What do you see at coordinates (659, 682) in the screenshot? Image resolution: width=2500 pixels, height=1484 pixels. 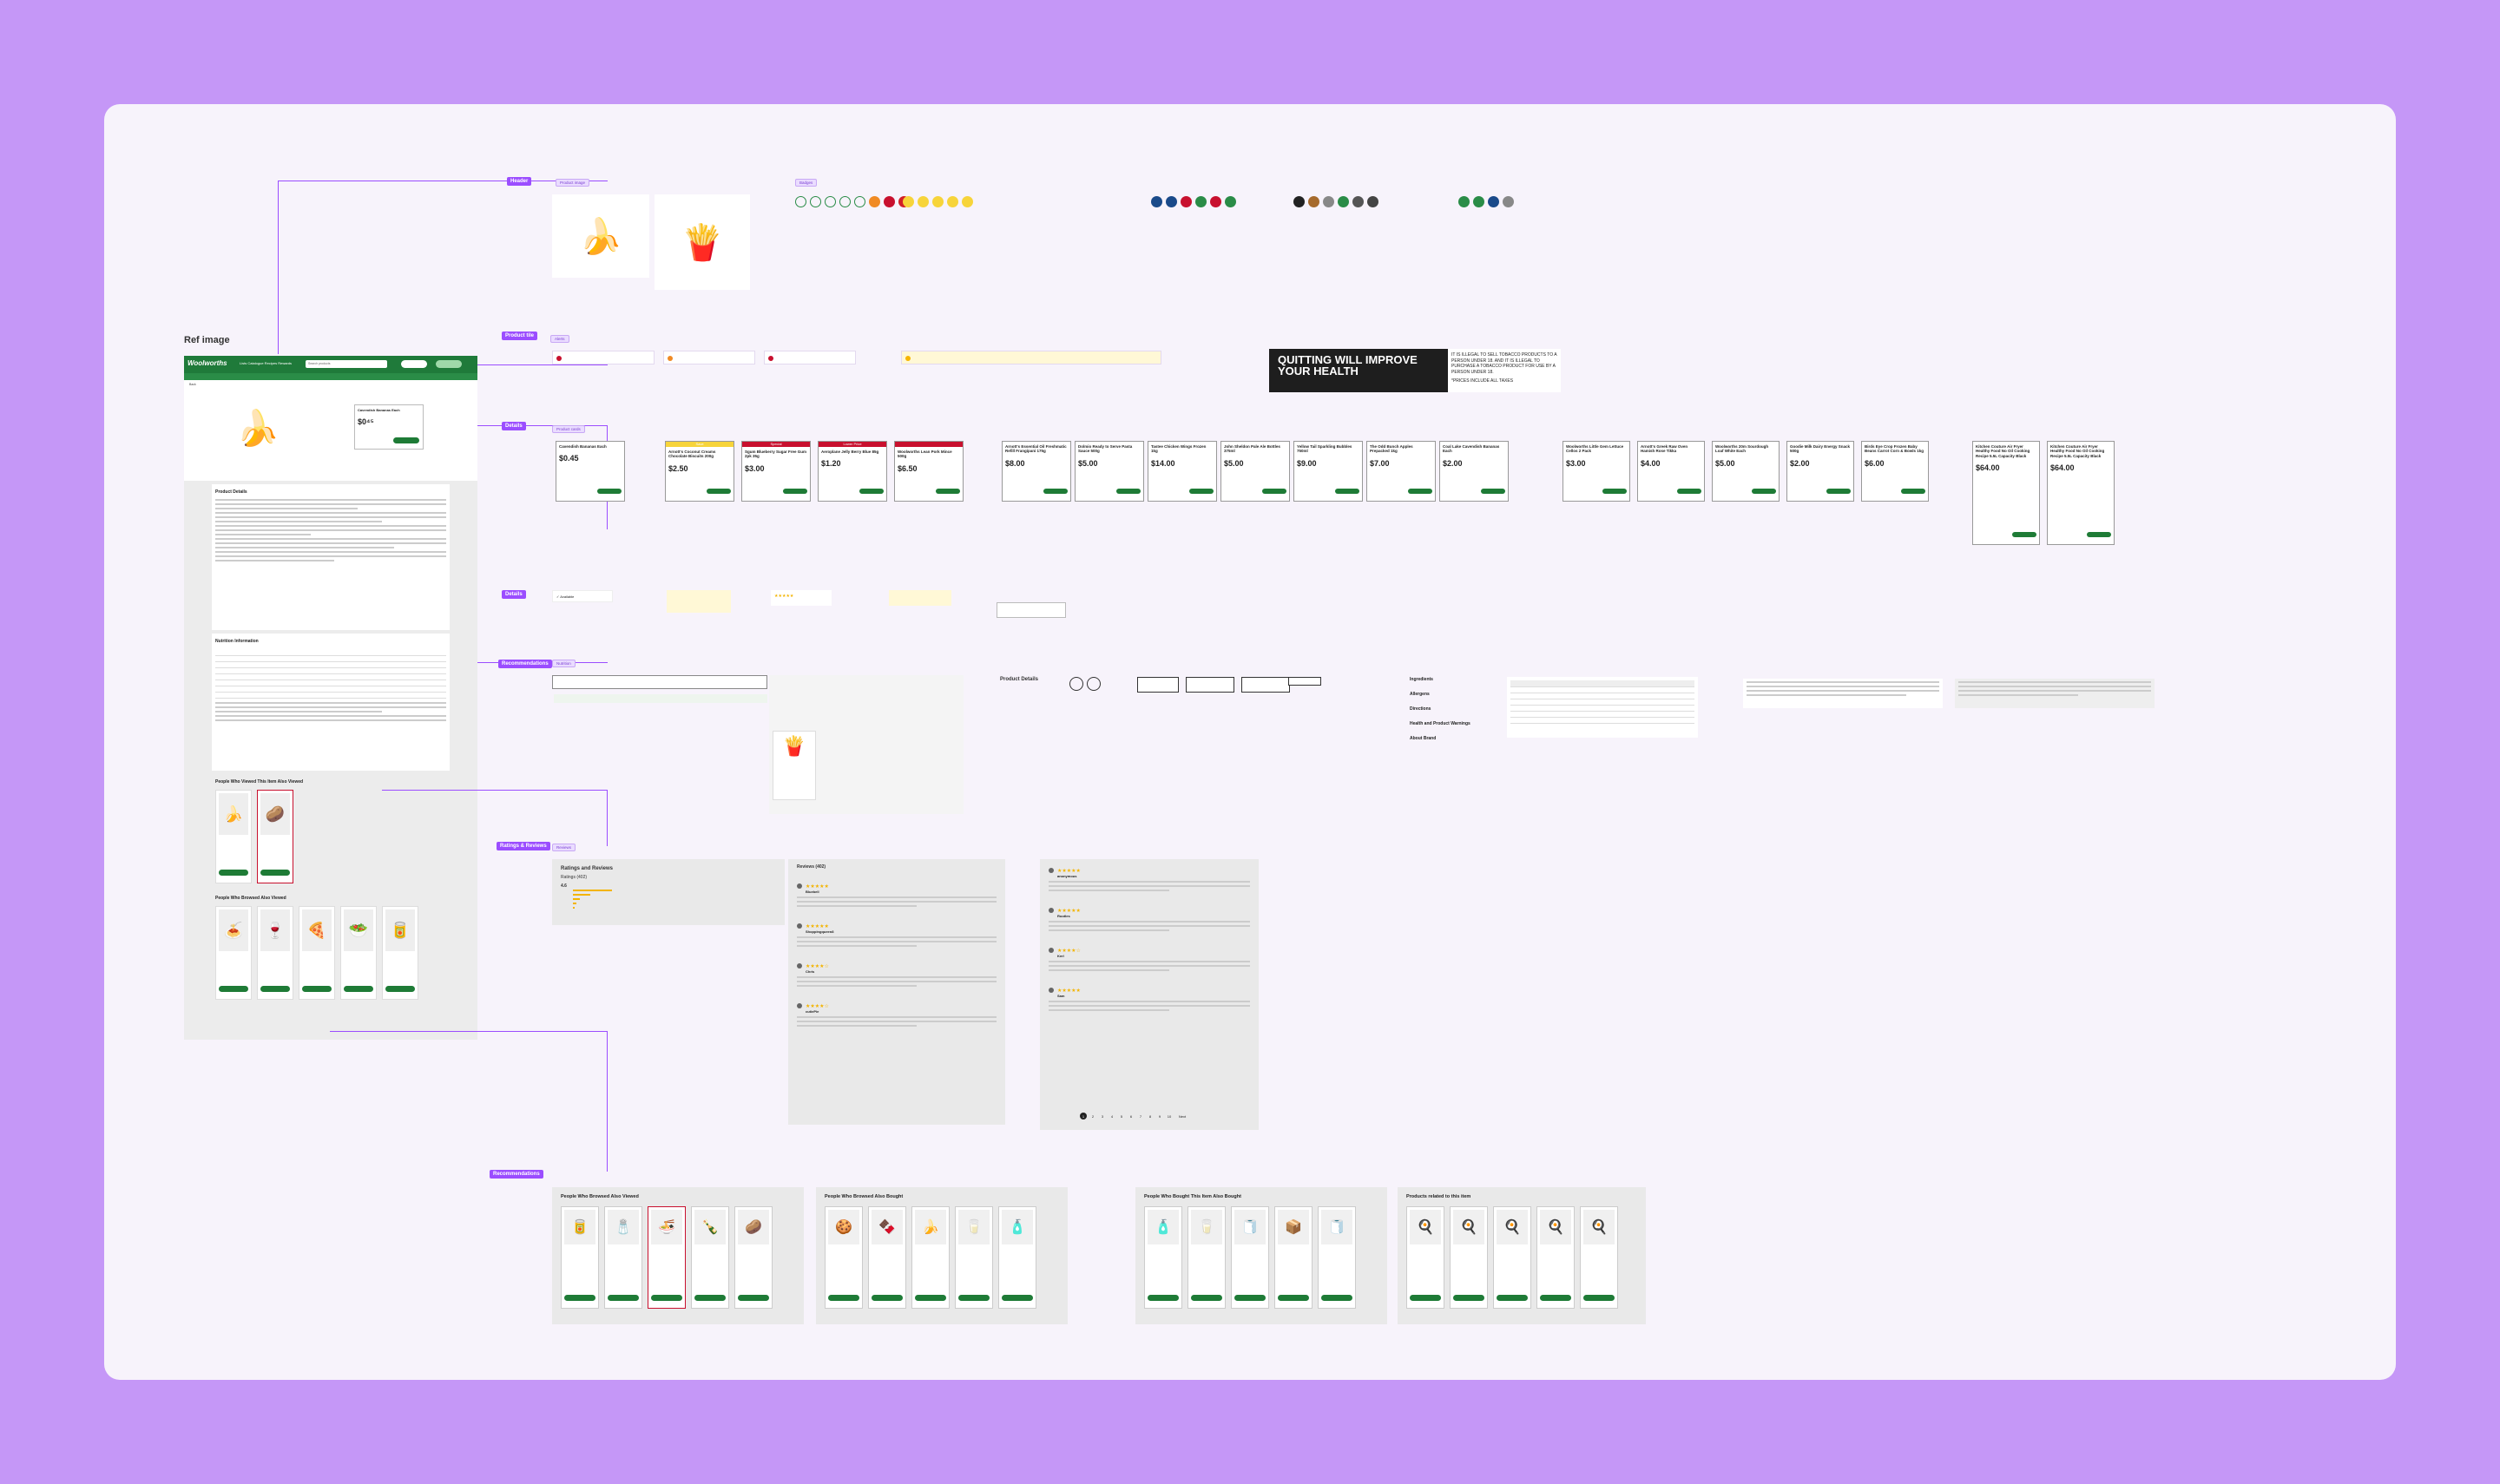 I see `search-bar` at bounding box center [659, 682].